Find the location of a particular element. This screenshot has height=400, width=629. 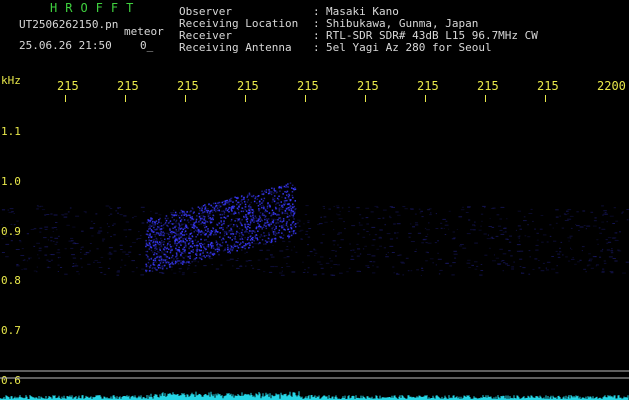

label-antenna: Receiving Antenna is located at coordinates (235, 47).